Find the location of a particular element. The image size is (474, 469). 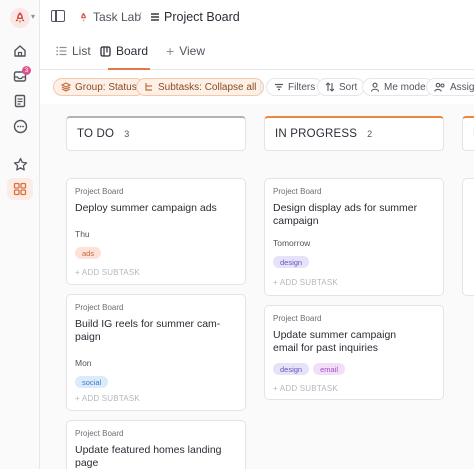

top-header: Task Lab / Project Board is located at coordinates (257, 17).